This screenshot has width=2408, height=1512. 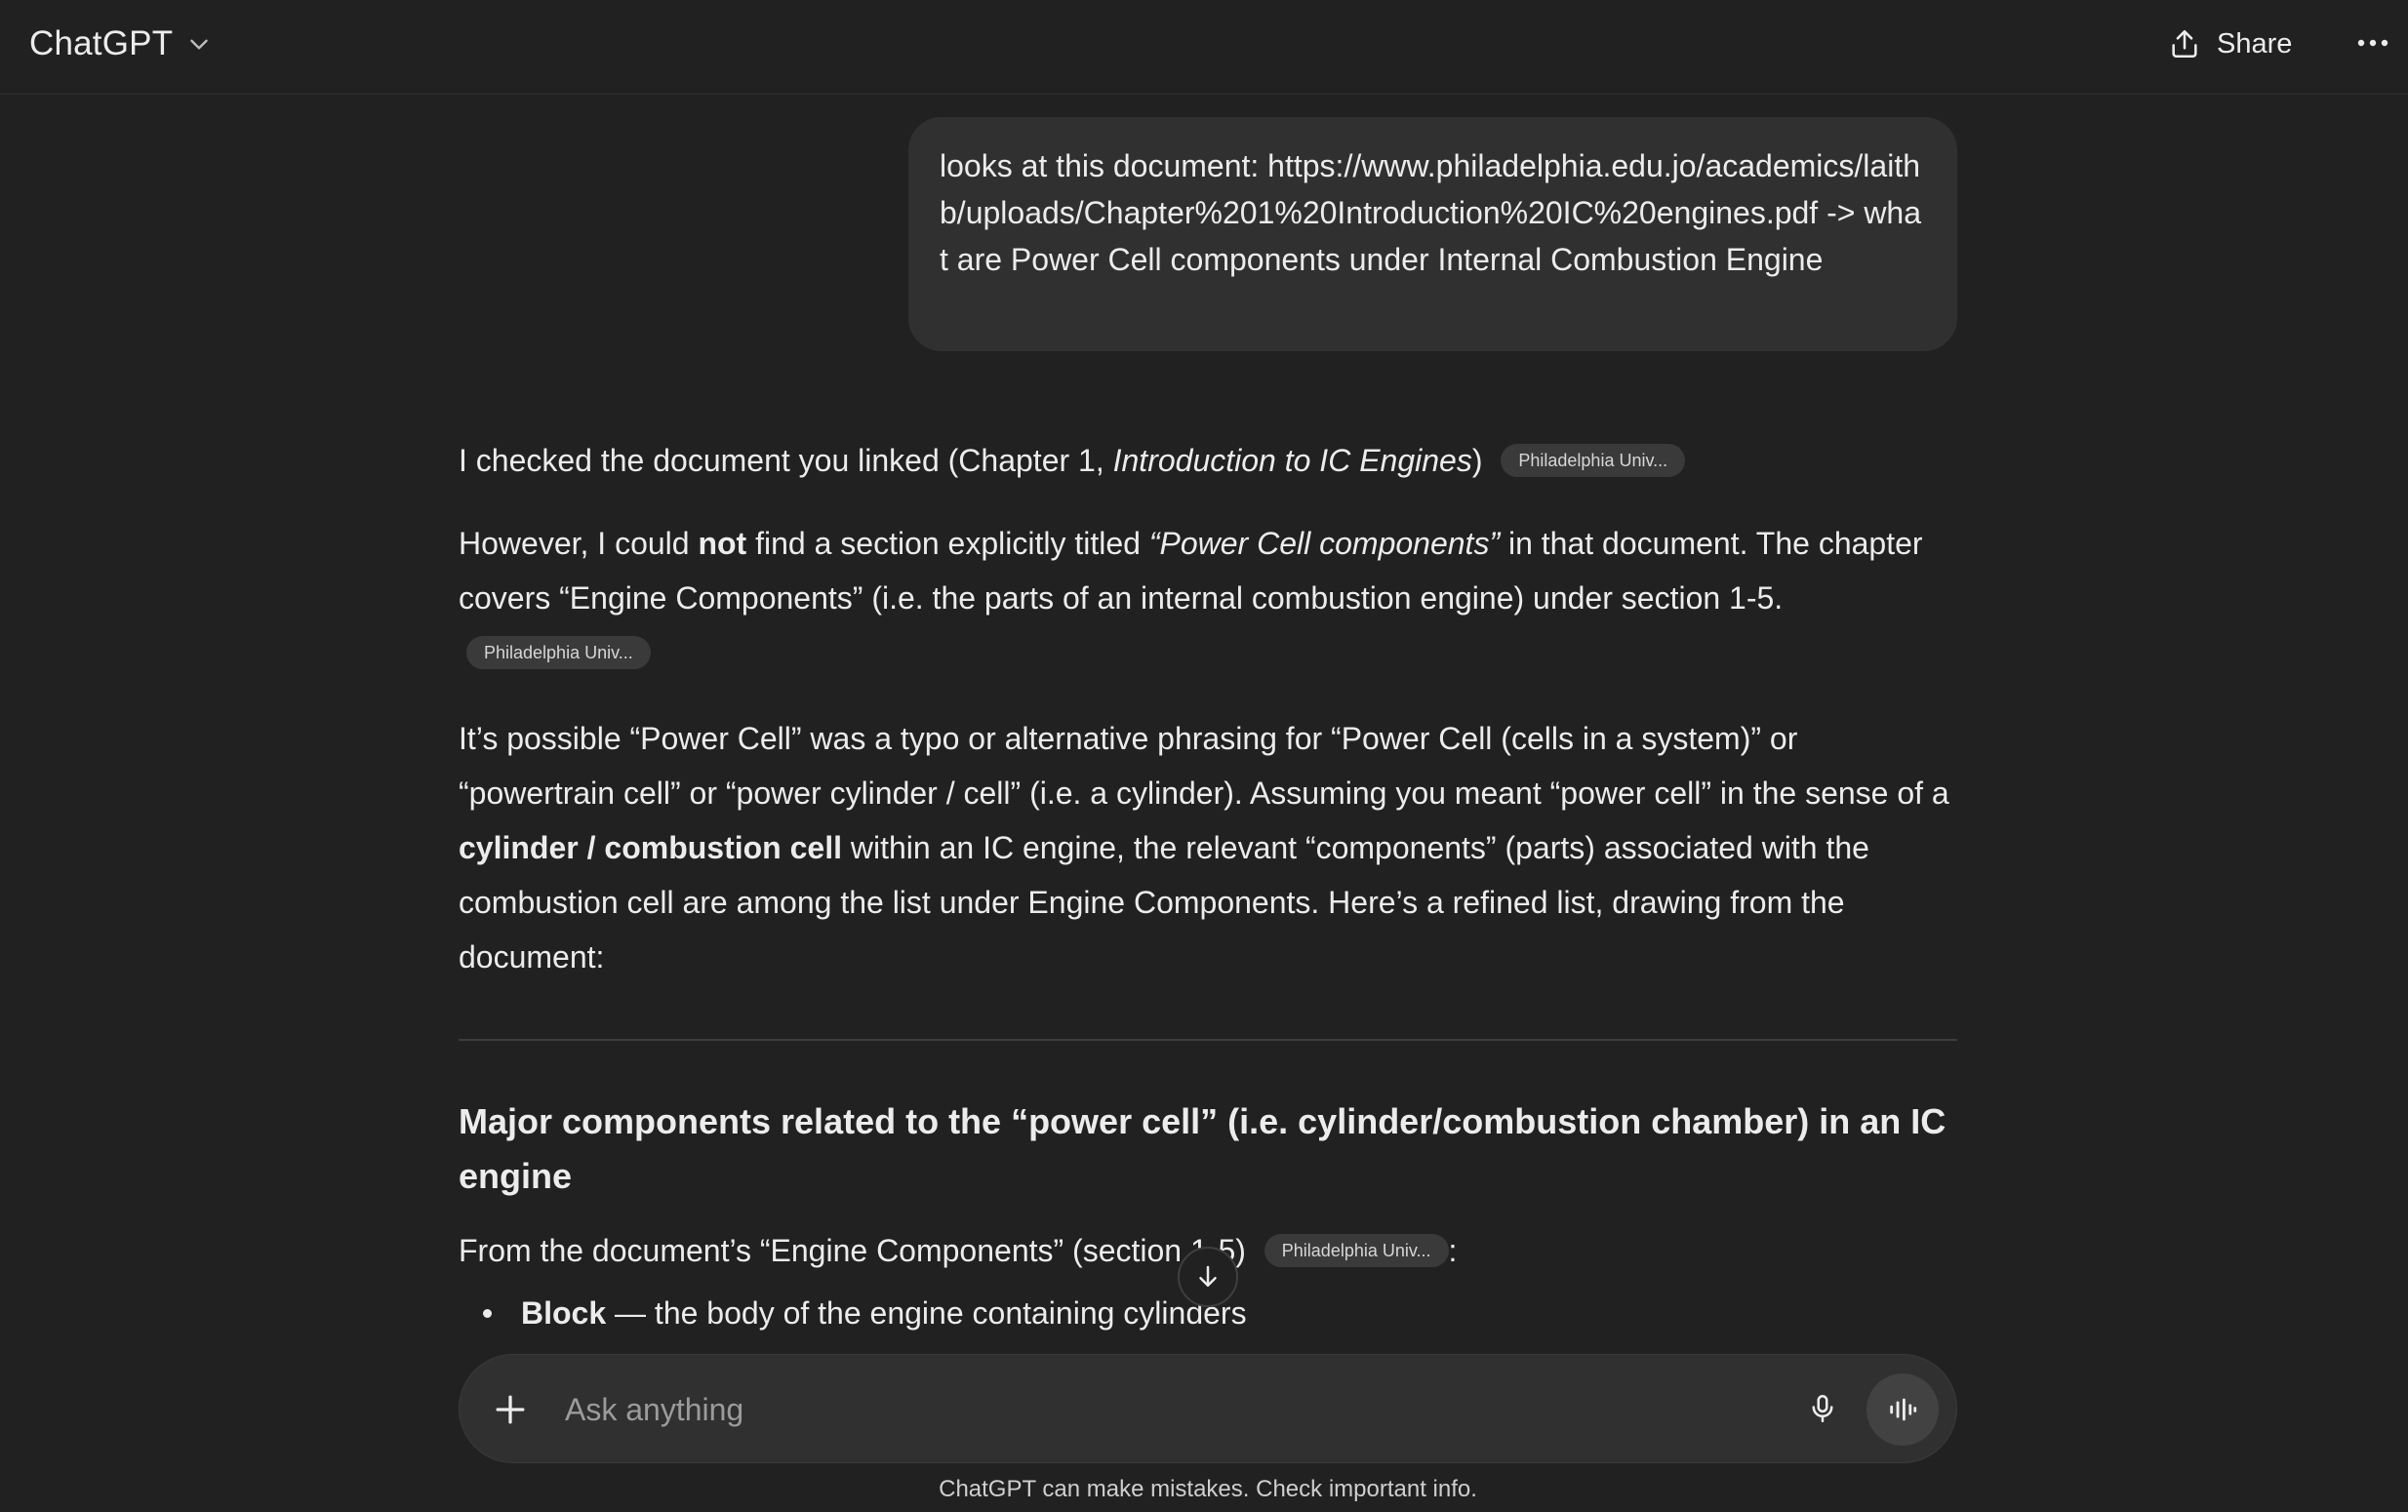 I want to click on scroll-to-bottom-button, so click(x=1208, y=1277).